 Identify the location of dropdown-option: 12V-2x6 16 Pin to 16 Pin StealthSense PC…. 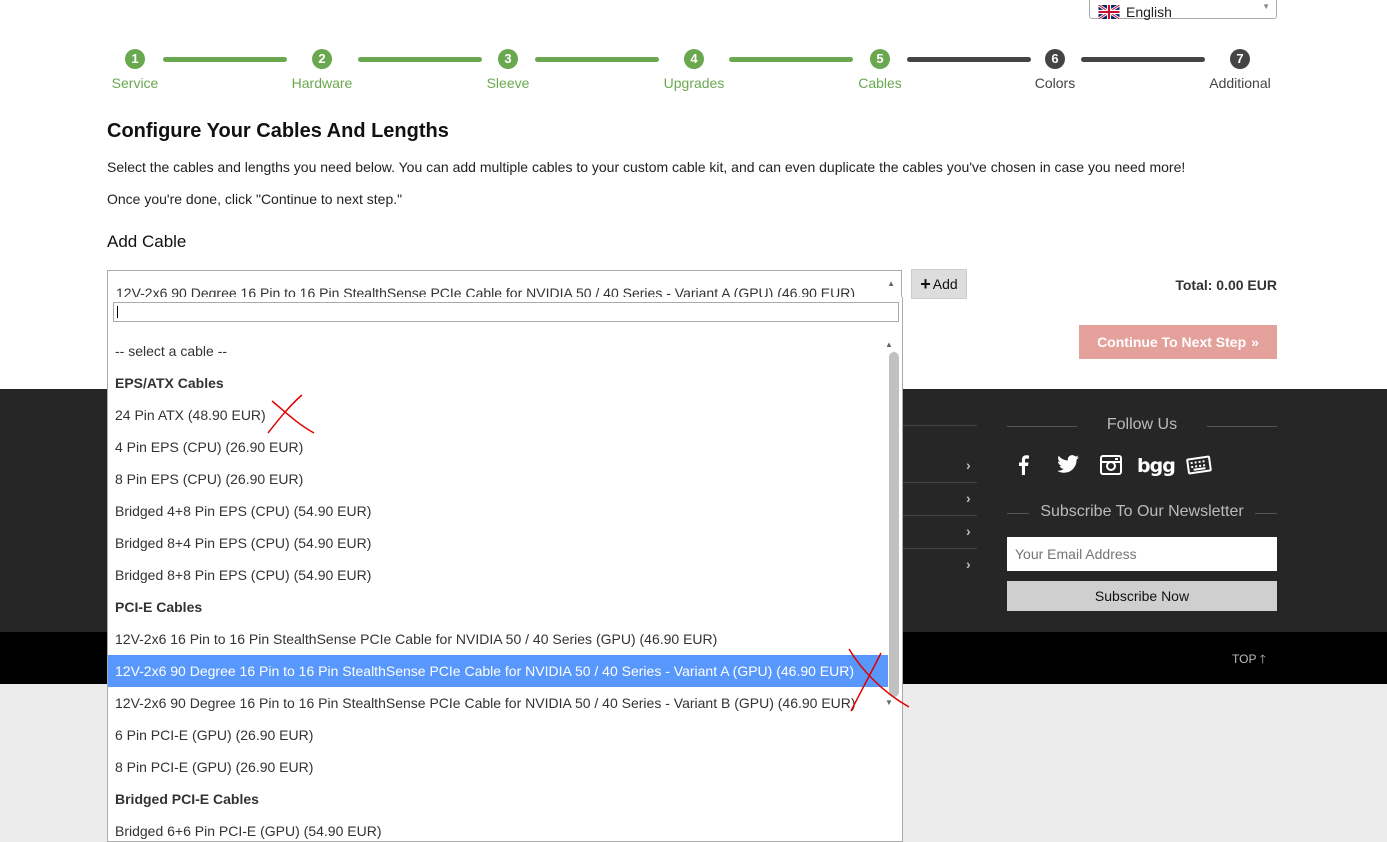
(498, 639).